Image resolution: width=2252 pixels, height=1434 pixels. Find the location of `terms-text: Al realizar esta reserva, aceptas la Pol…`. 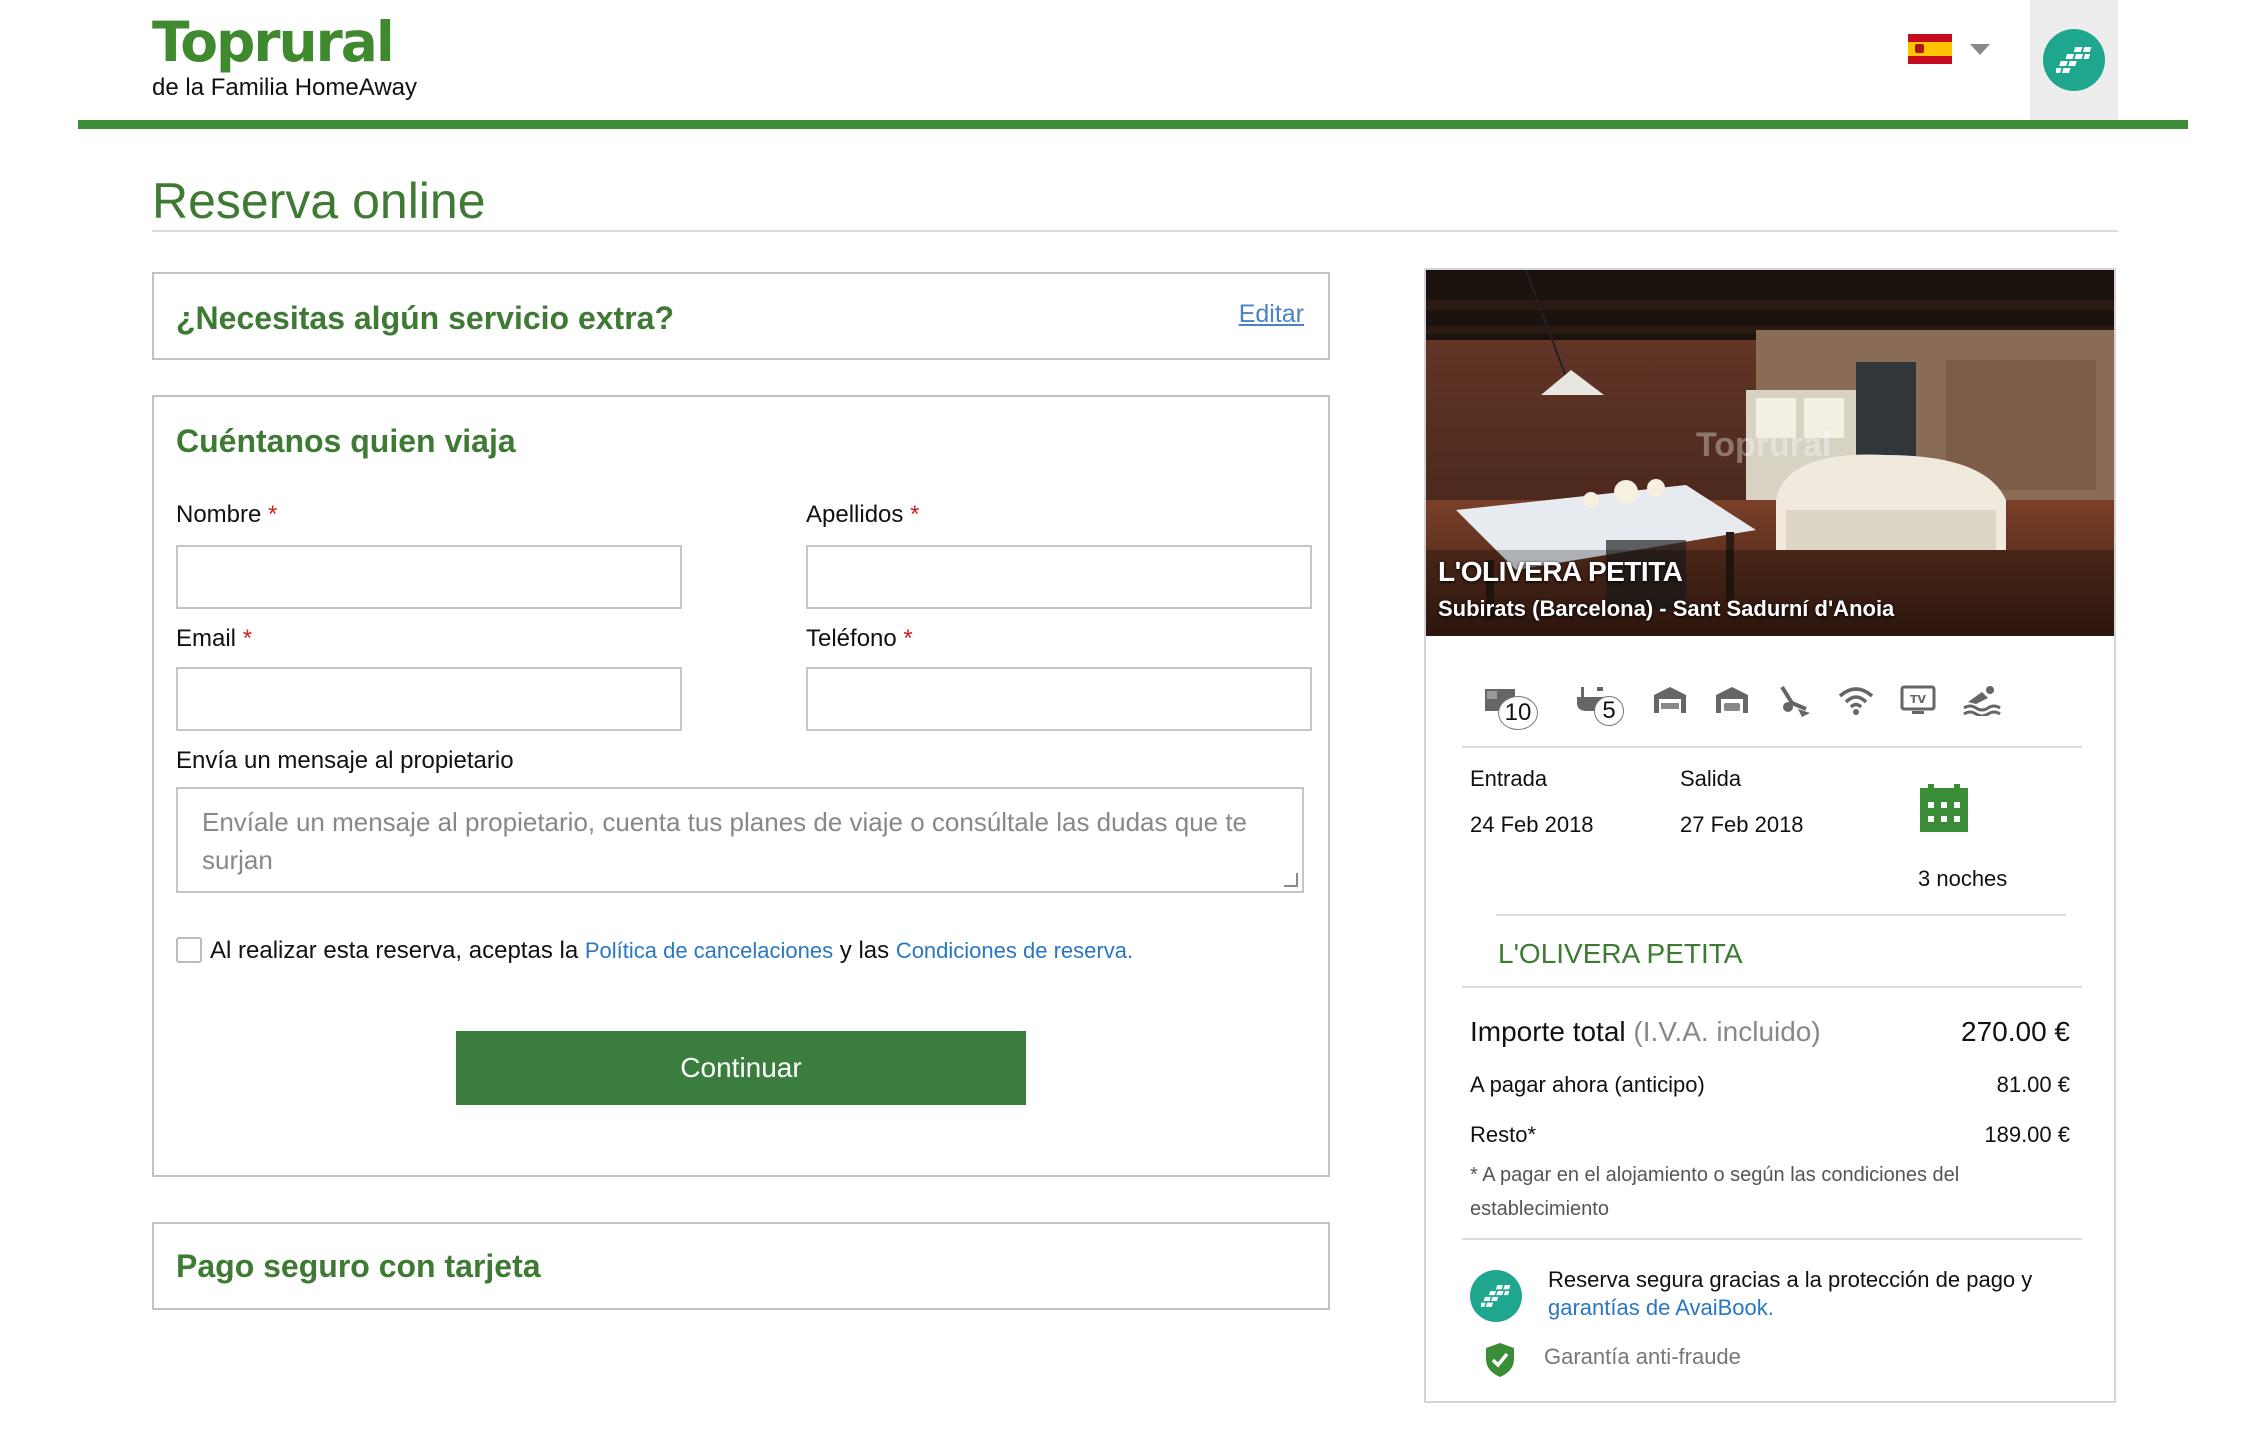

terms-text: Al realizar esta reserva, aceptas la Pol… is located at coordinates (671, 951).